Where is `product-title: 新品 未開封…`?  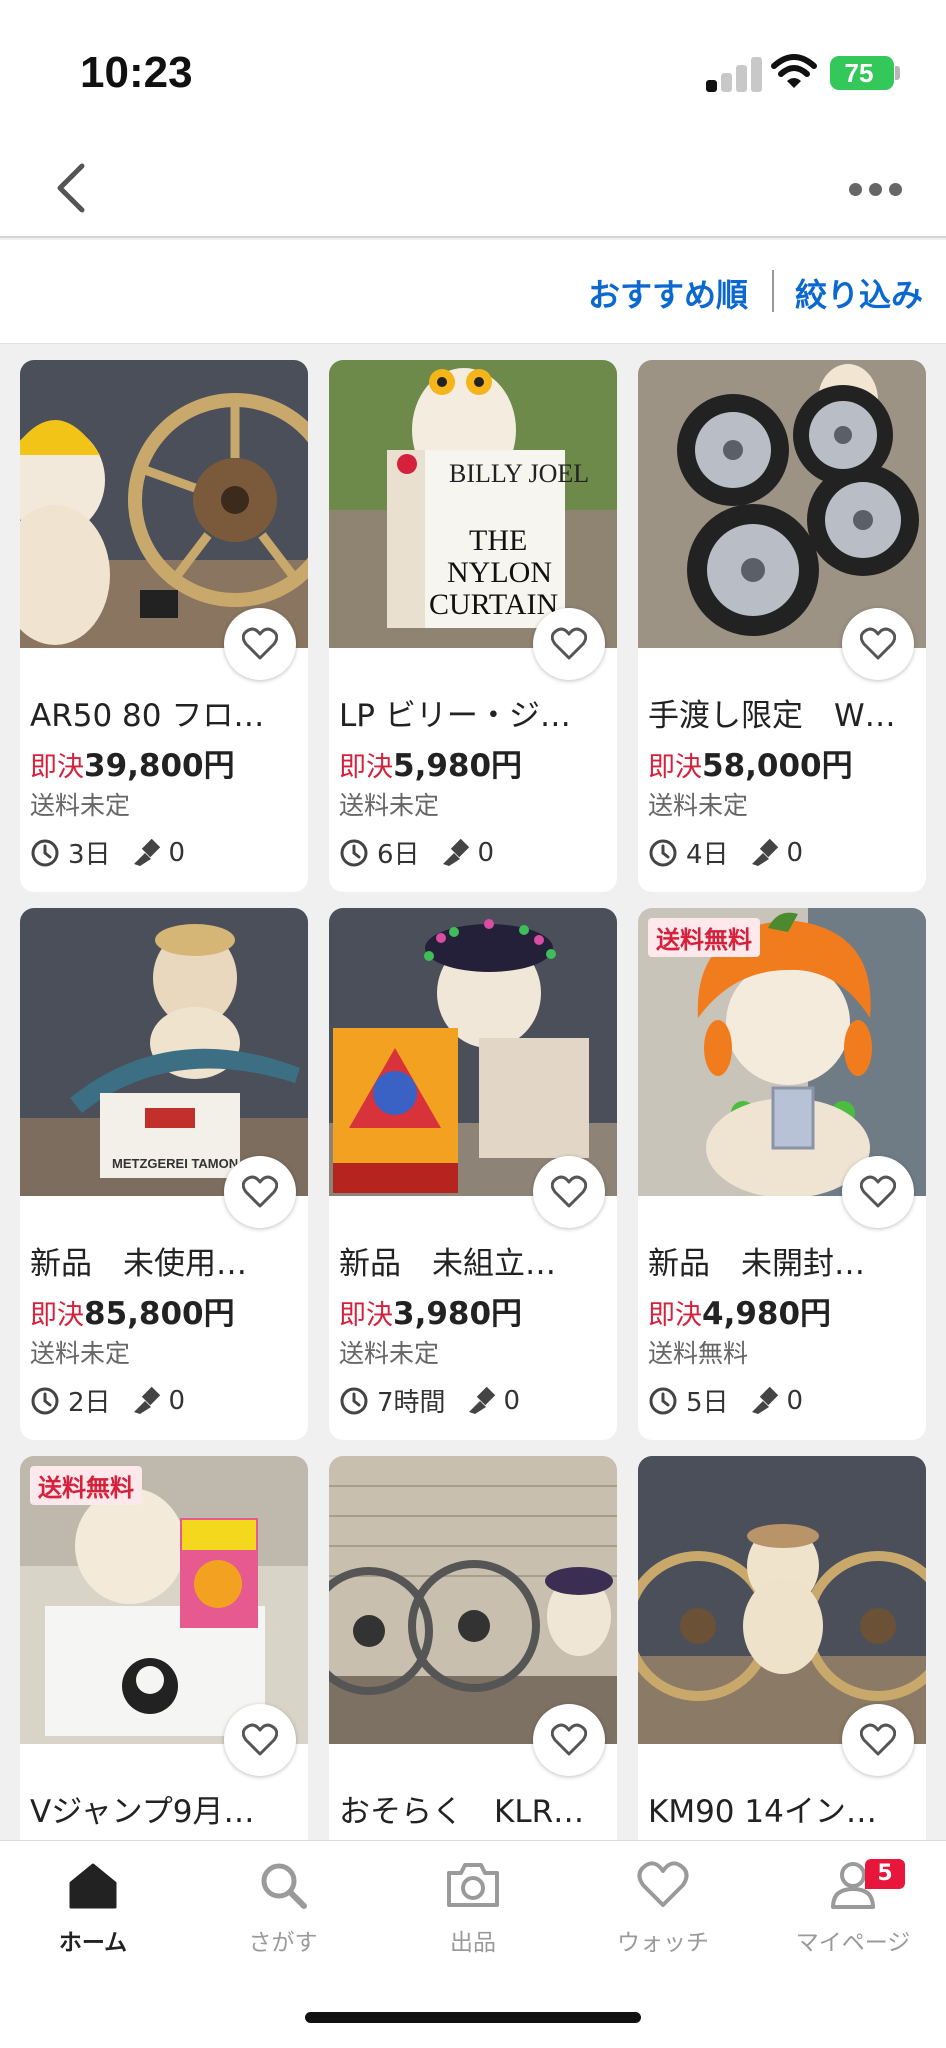
product-title: 新品 未開封… is located at coordinates (756, 1264).